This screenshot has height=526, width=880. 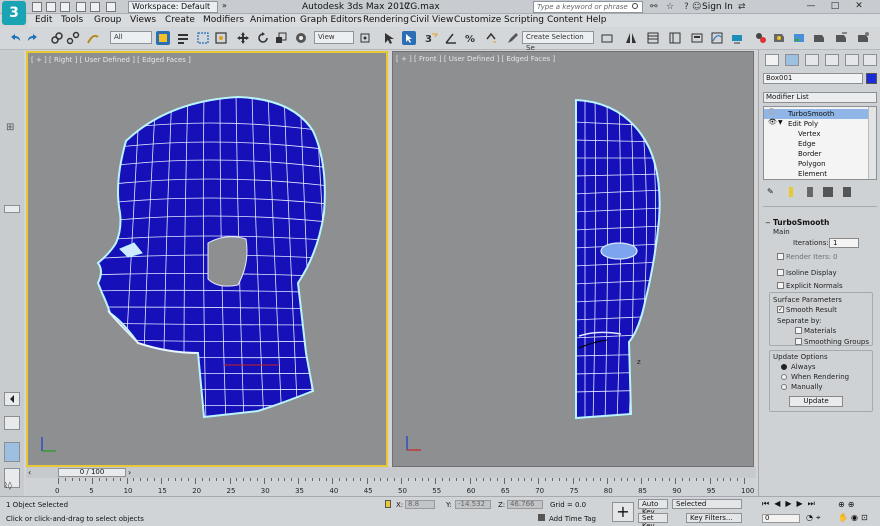 I want to click on object-color-swatch, so click(x=871, y=78).